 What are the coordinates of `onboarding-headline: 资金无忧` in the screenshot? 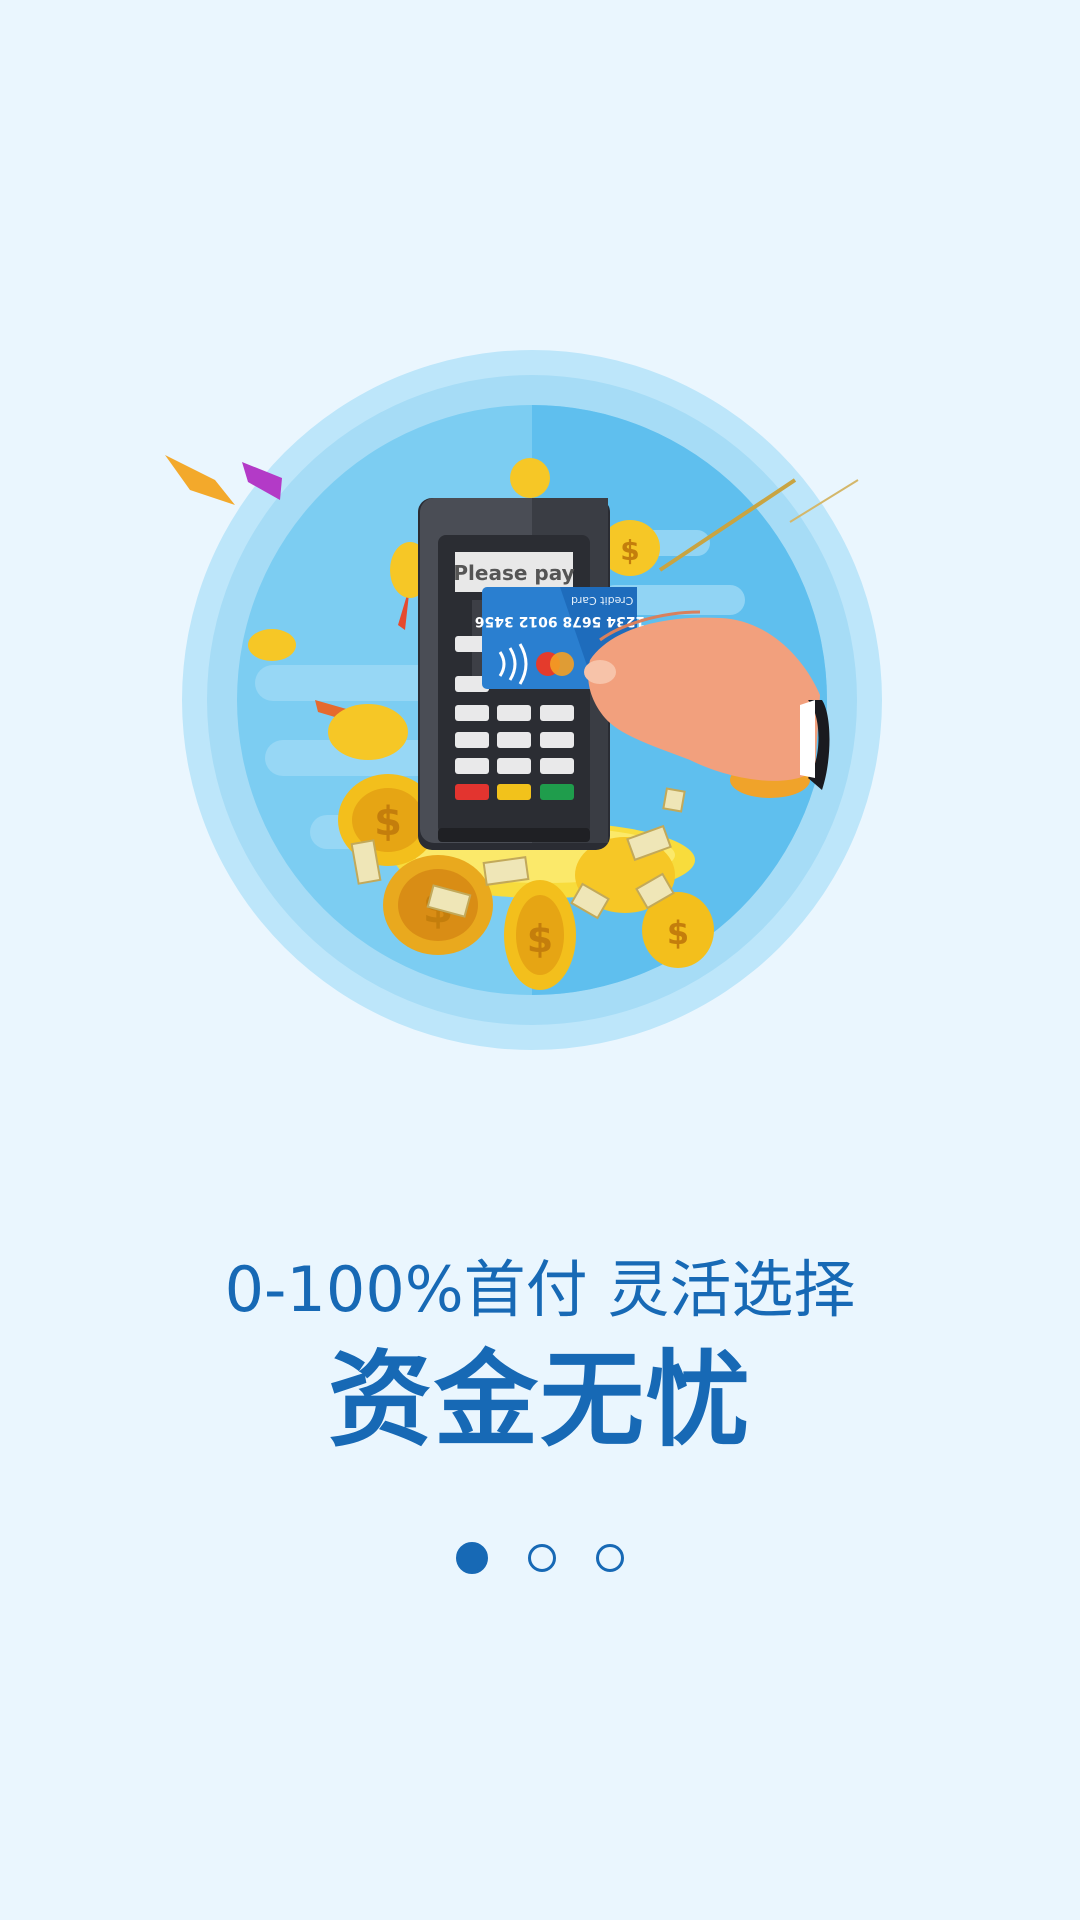 It's located at (539, 1400).